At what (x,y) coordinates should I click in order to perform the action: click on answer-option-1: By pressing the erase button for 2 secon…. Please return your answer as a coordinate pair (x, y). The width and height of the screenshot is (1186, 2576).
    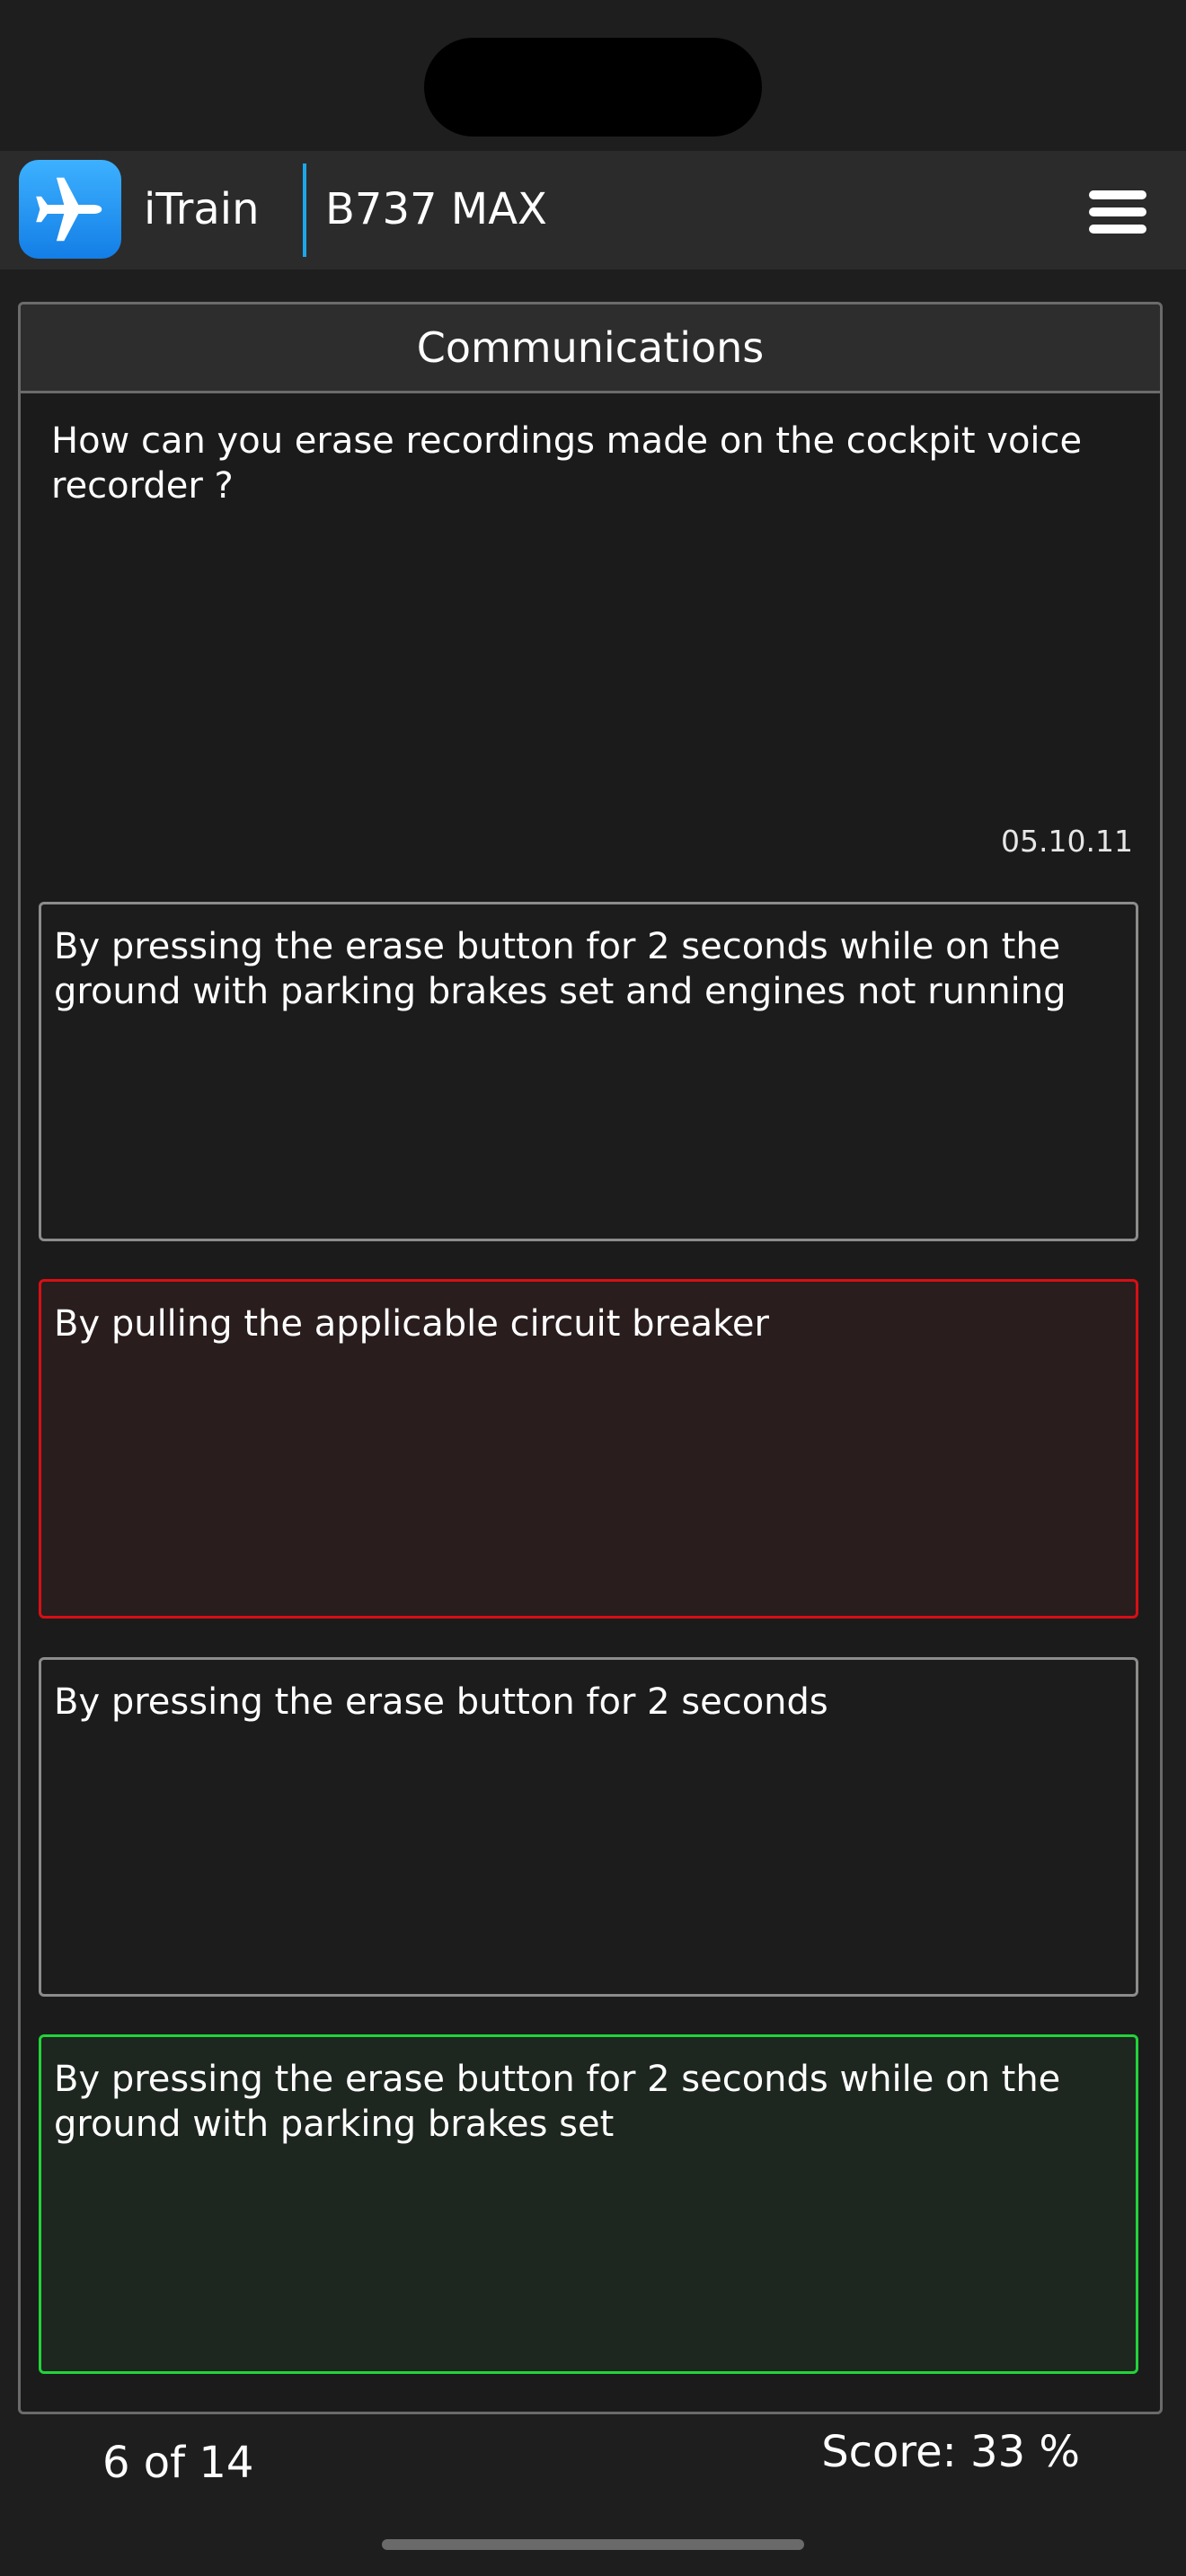
    Looking at the image, I should click on (588, 1071).